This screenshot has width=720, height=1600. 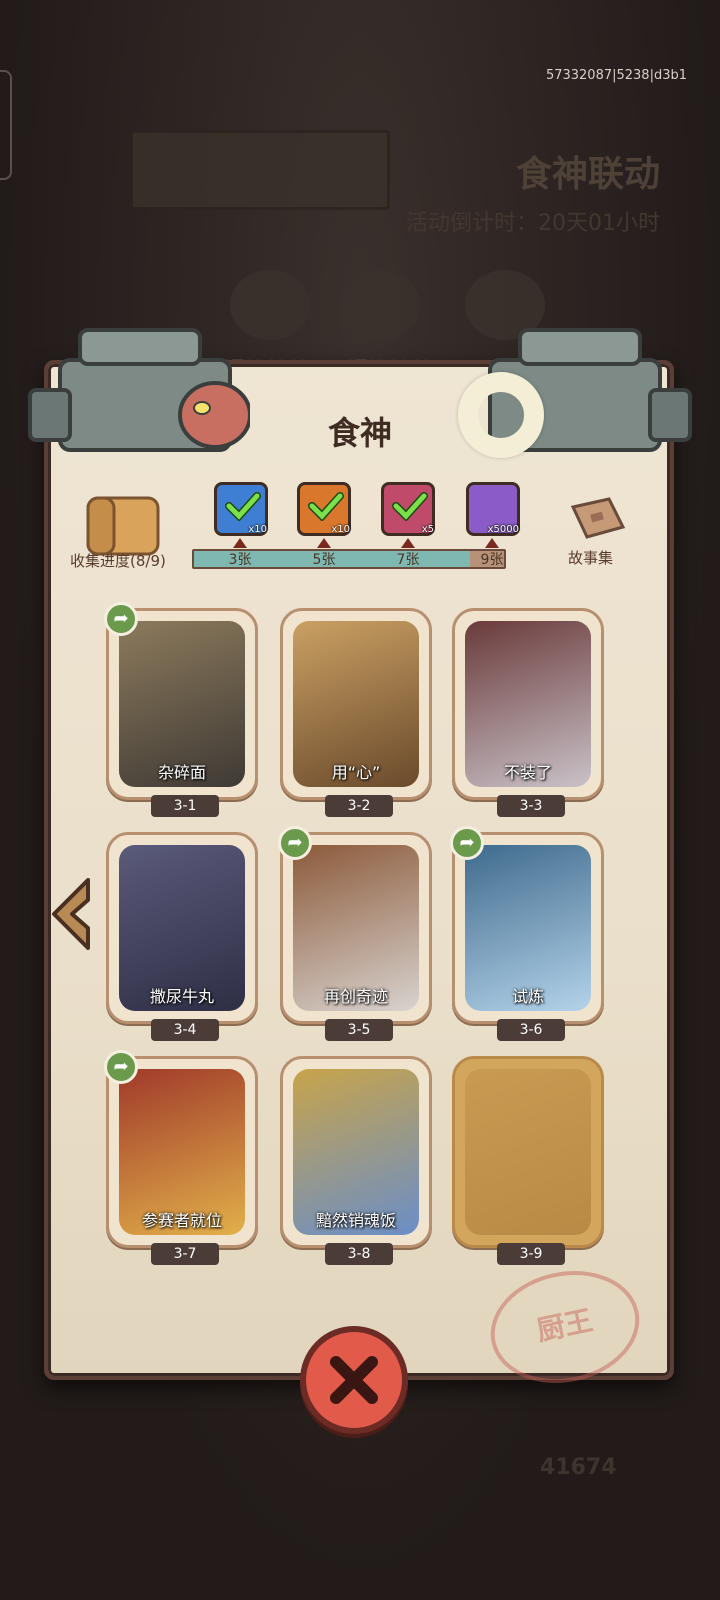 I want to click on milestone-reward: x5000, so click(x=493, y=509).